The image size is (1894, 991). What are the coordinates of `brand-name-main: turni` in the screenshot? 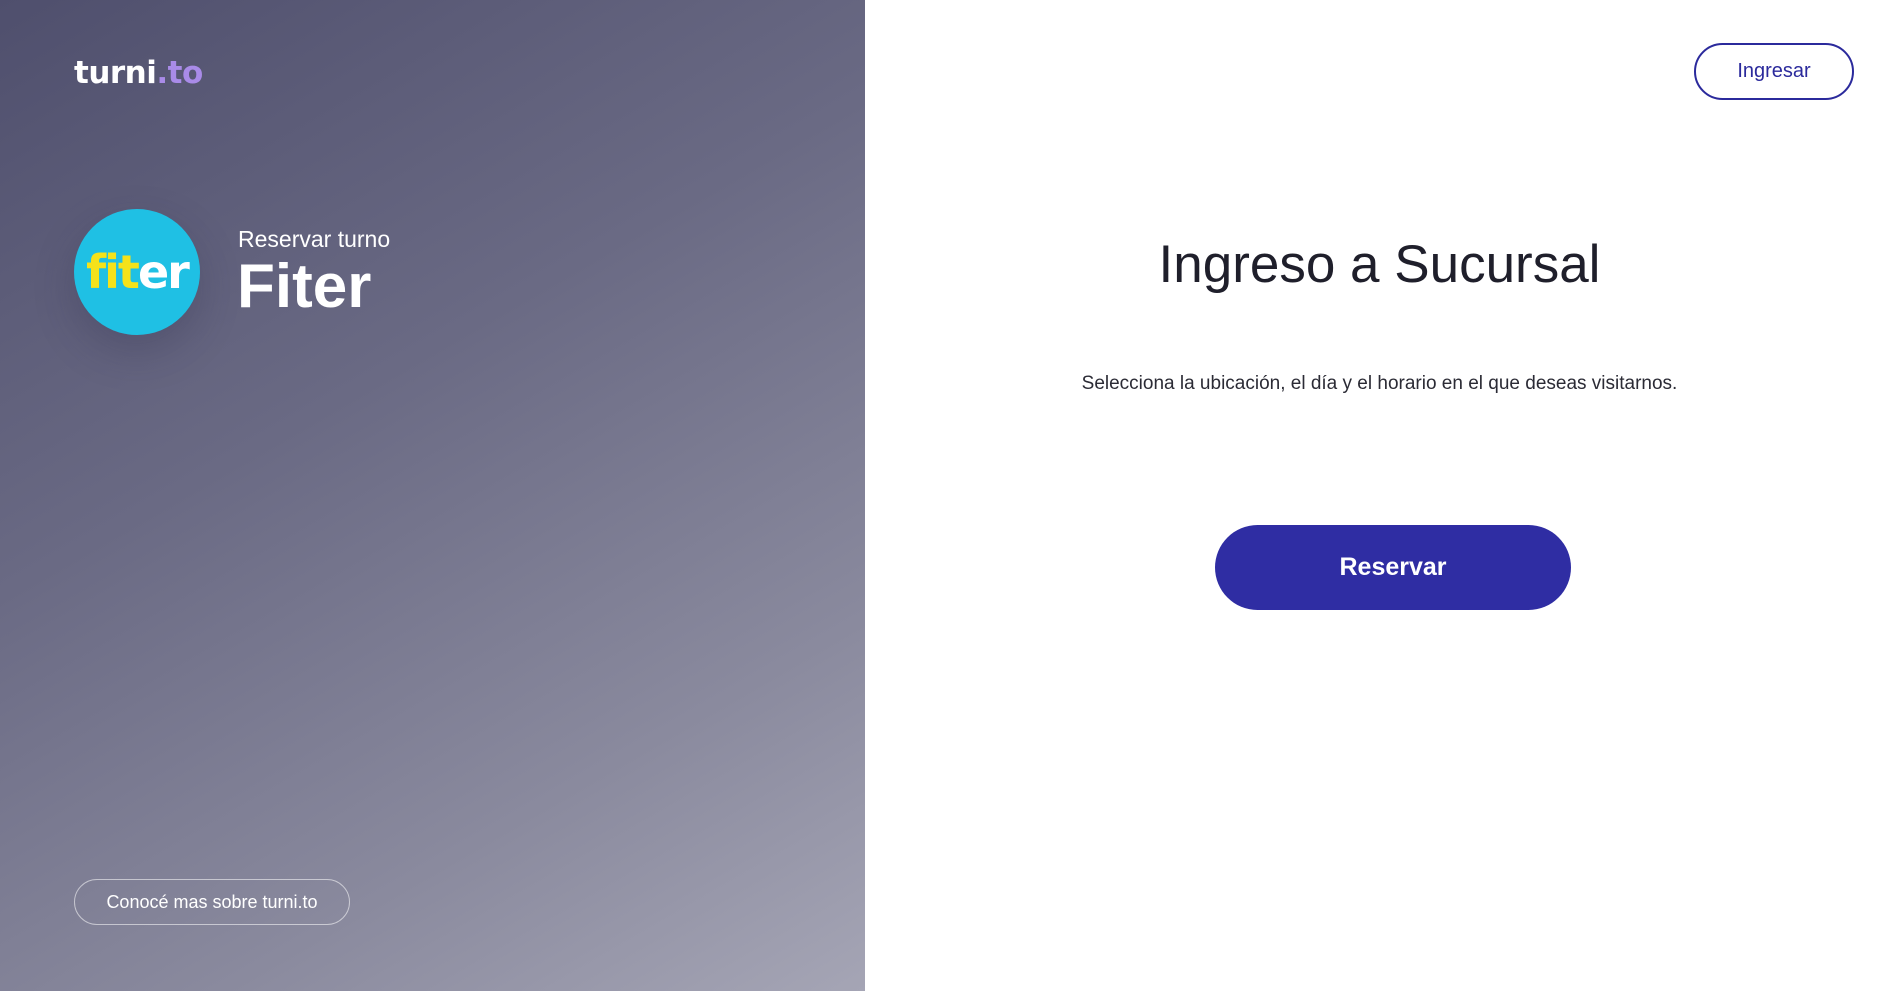 It's located at (115, 73).